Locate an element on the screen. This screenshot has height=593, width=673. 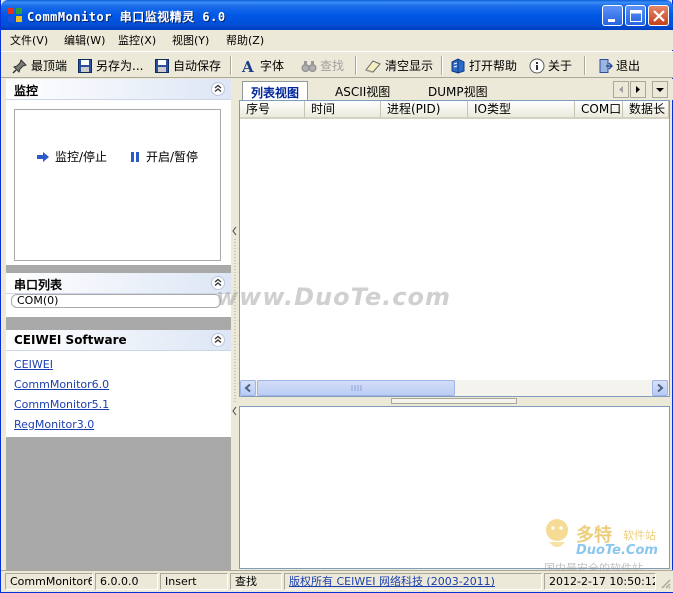
link-commmonitor6: CommMonitor6.0 is located at coordinates (61, 384).